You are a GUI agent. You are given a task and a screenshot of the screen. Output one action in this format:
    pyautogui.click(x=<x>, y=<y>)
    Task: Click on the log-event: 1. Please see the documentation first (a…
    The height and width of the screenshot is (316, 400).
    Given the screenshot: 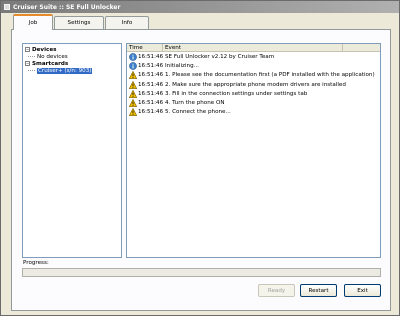 What is the action you would take?
    pyautogui.click(x=270, y=75)
    